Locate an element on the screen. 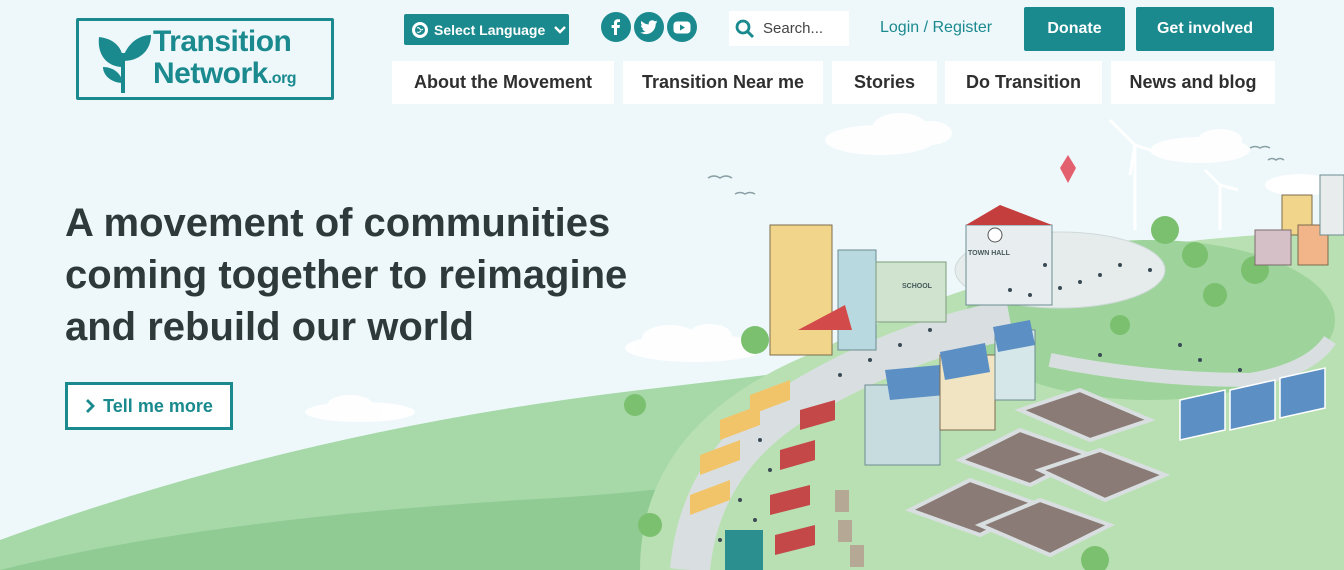 The image size is (1344, 570). facebook-icon is located at coordinates (616, 27).